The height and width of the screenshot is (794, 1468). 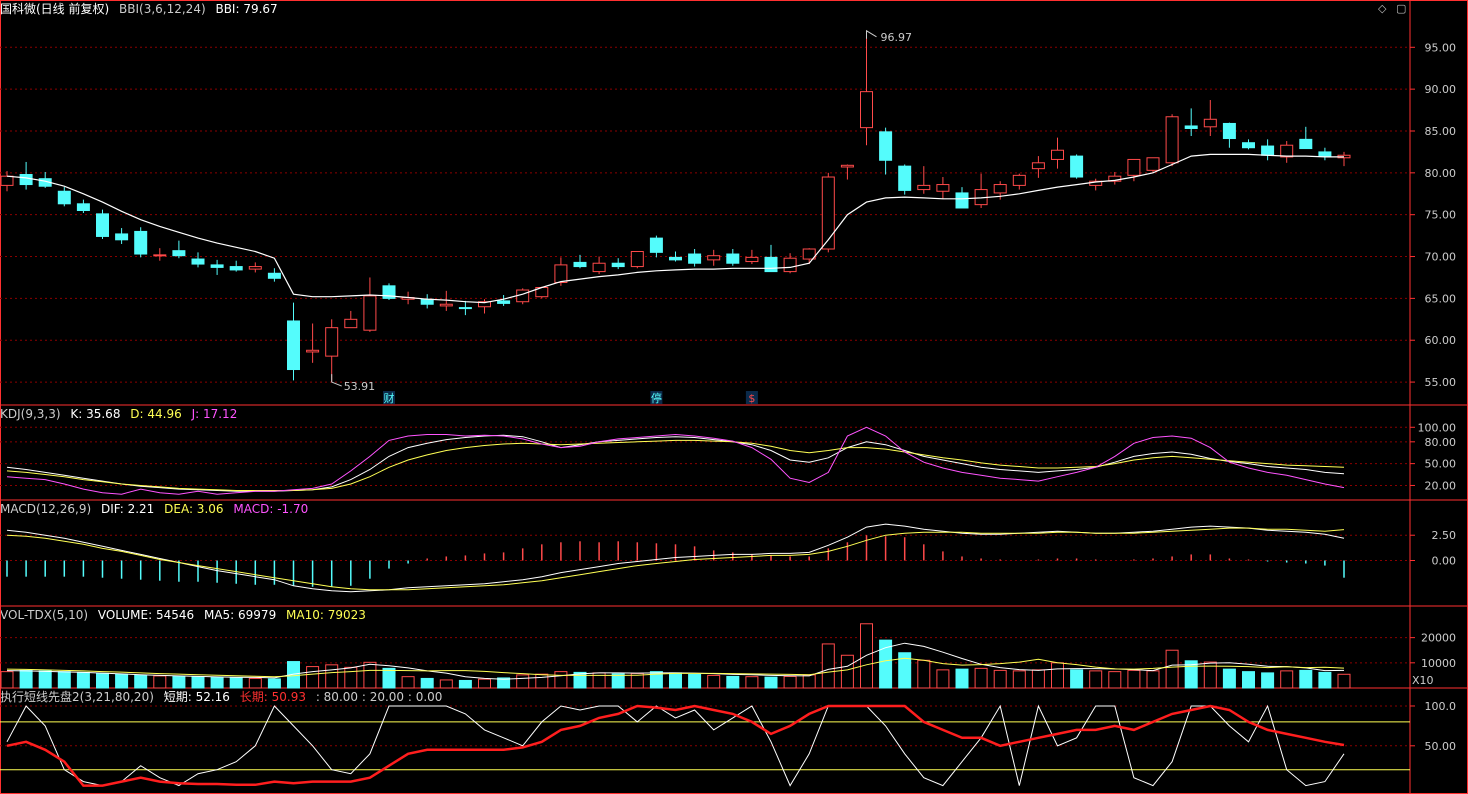 What do you see at coordinates (1441, 464) in the screenshot?
I see `kdj-axis-tick-label: 50.00` at bounding box center [1441, 464].